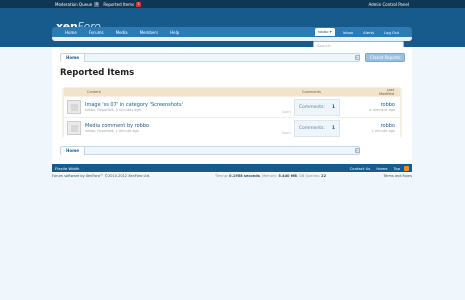 This screenshot has width=465, height=300. I want to click on moderation-queue-link: Moderation Queue 0, so click(77, 4).